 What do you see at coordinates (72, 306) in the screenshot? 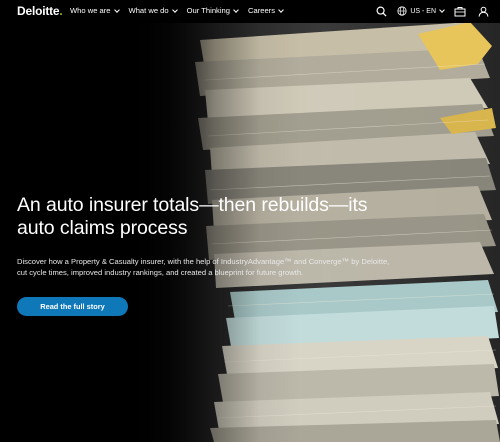
I see `read-full-story-button: Read the full story` at bounding box center [72, 306].